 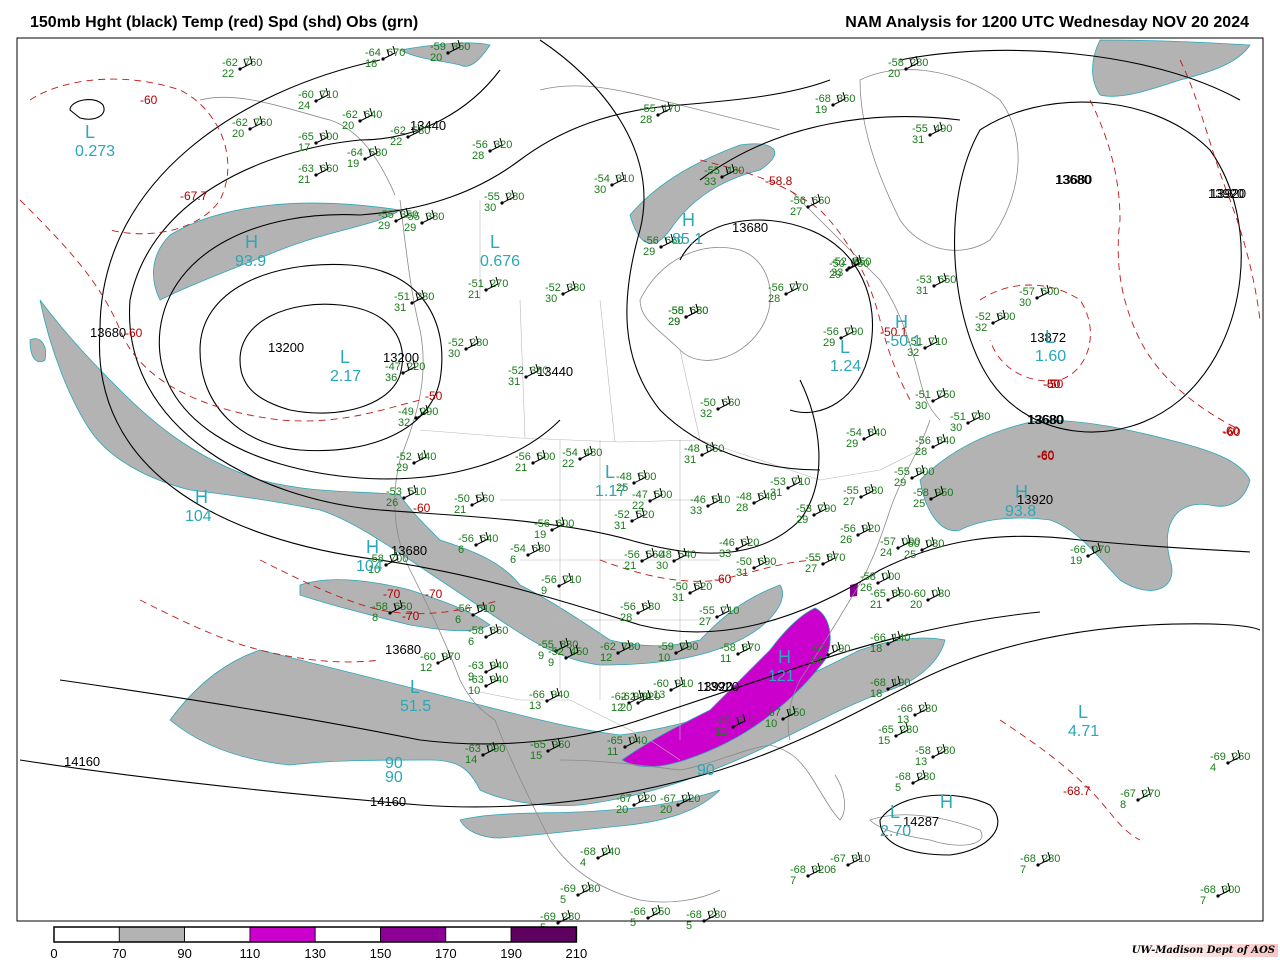 What do you see at coordinates (1140, 798) in the screenshot?
I see `station-obs: -678270` at bounding box center [1140, 798].